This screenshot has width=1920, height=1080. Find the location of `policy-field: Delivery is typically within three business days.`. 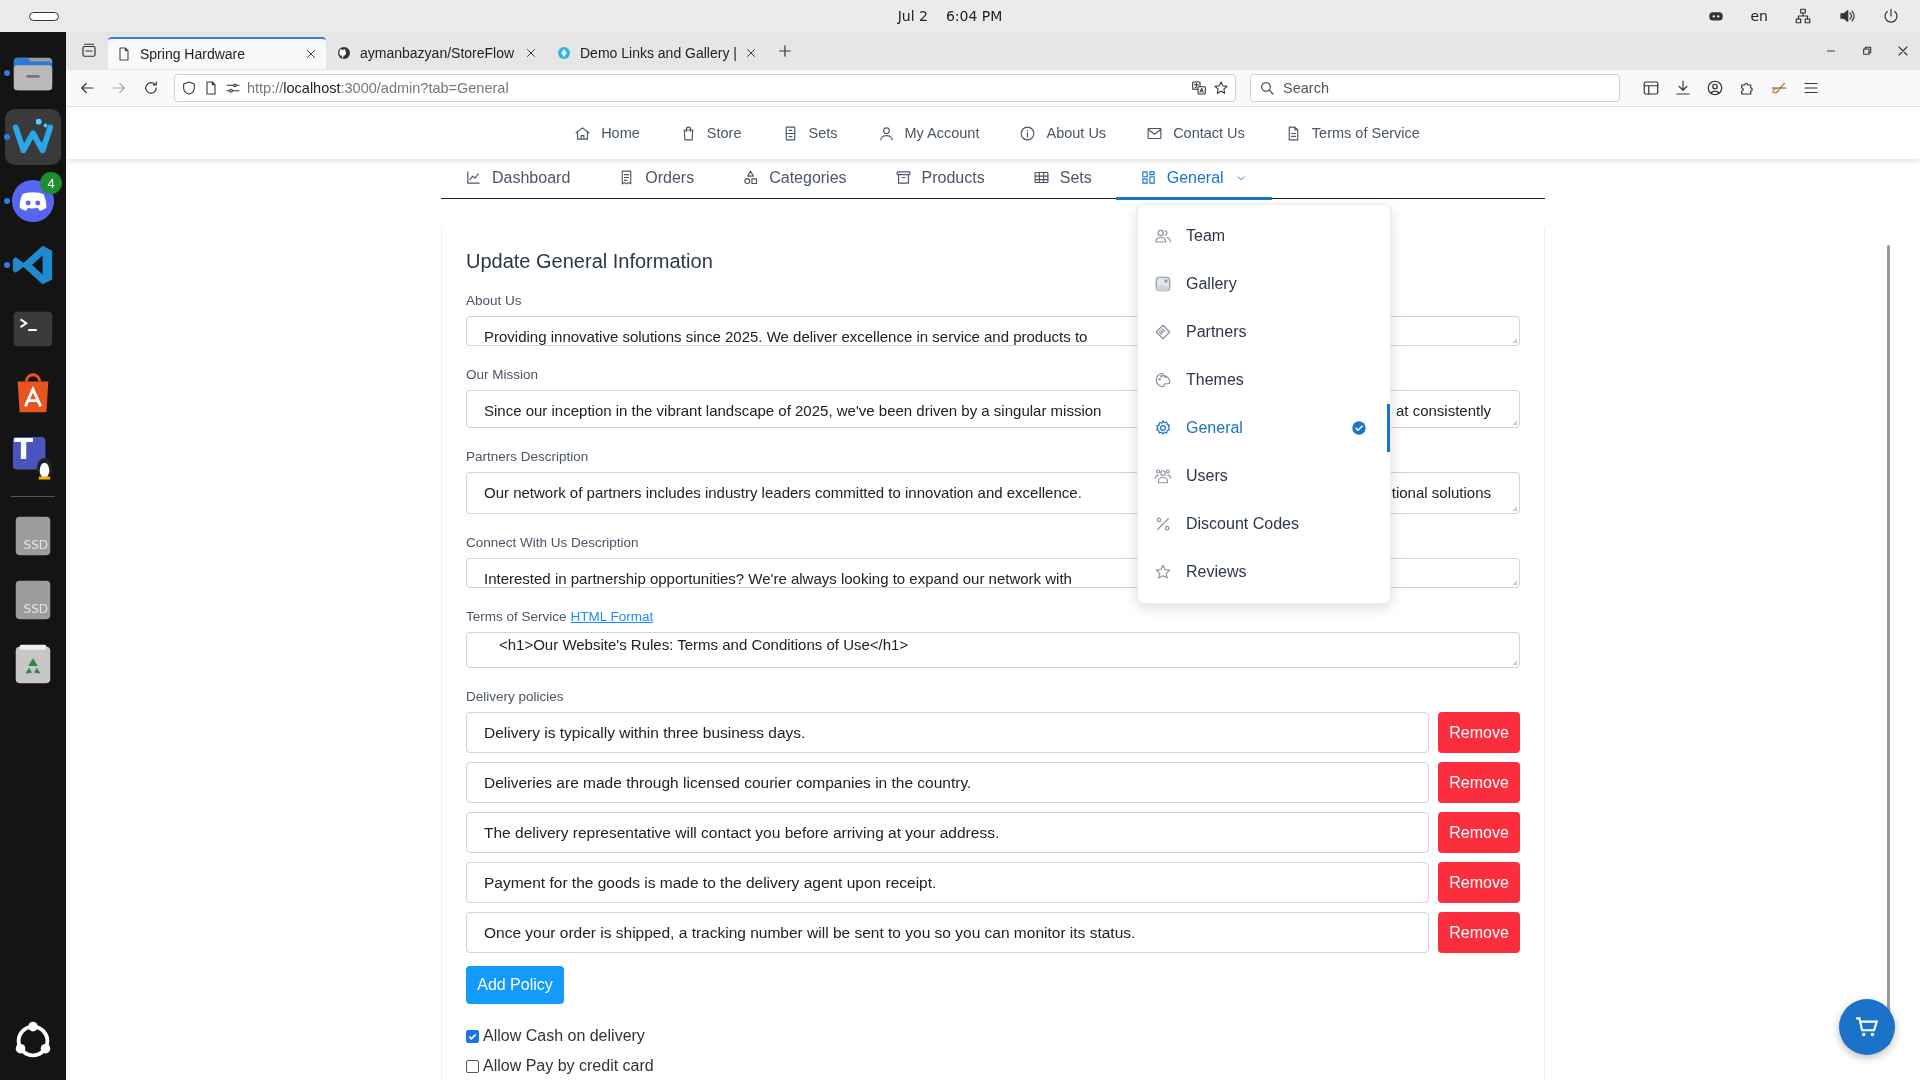

policy-field: Delivery is typically within three business days. is located at coordinates (947, 732).